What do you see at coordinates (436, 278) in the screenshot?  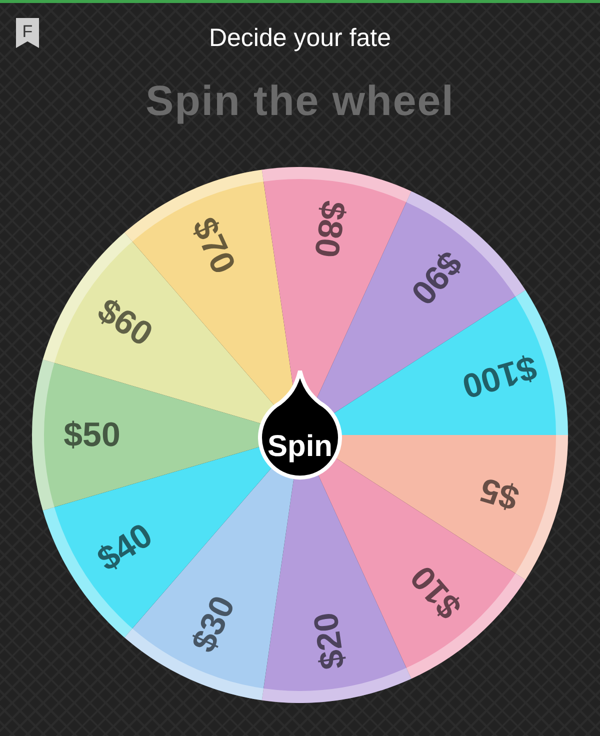 I see `segment-label: $90` at bounding box center [436, 278].